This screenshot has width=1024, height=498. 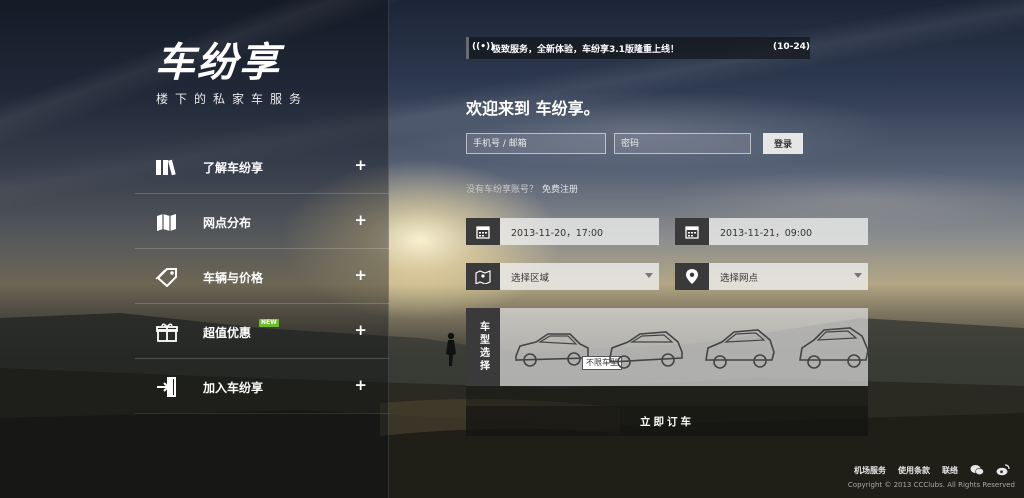 What do you see at coordinates (483, 47) in the screenshot?
I see `broadcast-icon: ((•))` at bounding box center [483, 47].